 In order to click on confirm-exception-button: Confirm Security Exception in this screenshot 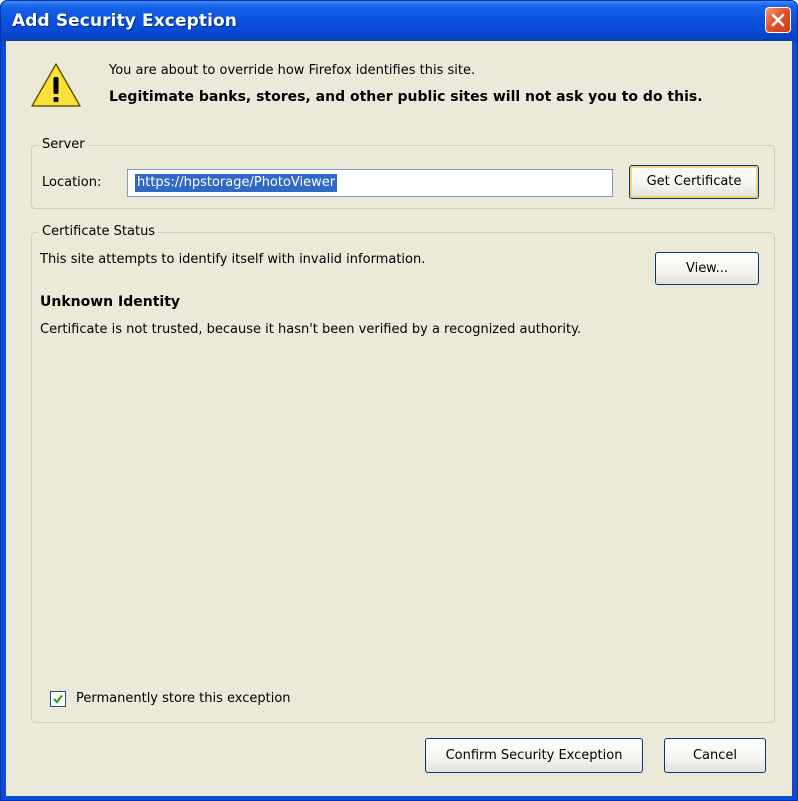, I will do `click(534, 755)`.